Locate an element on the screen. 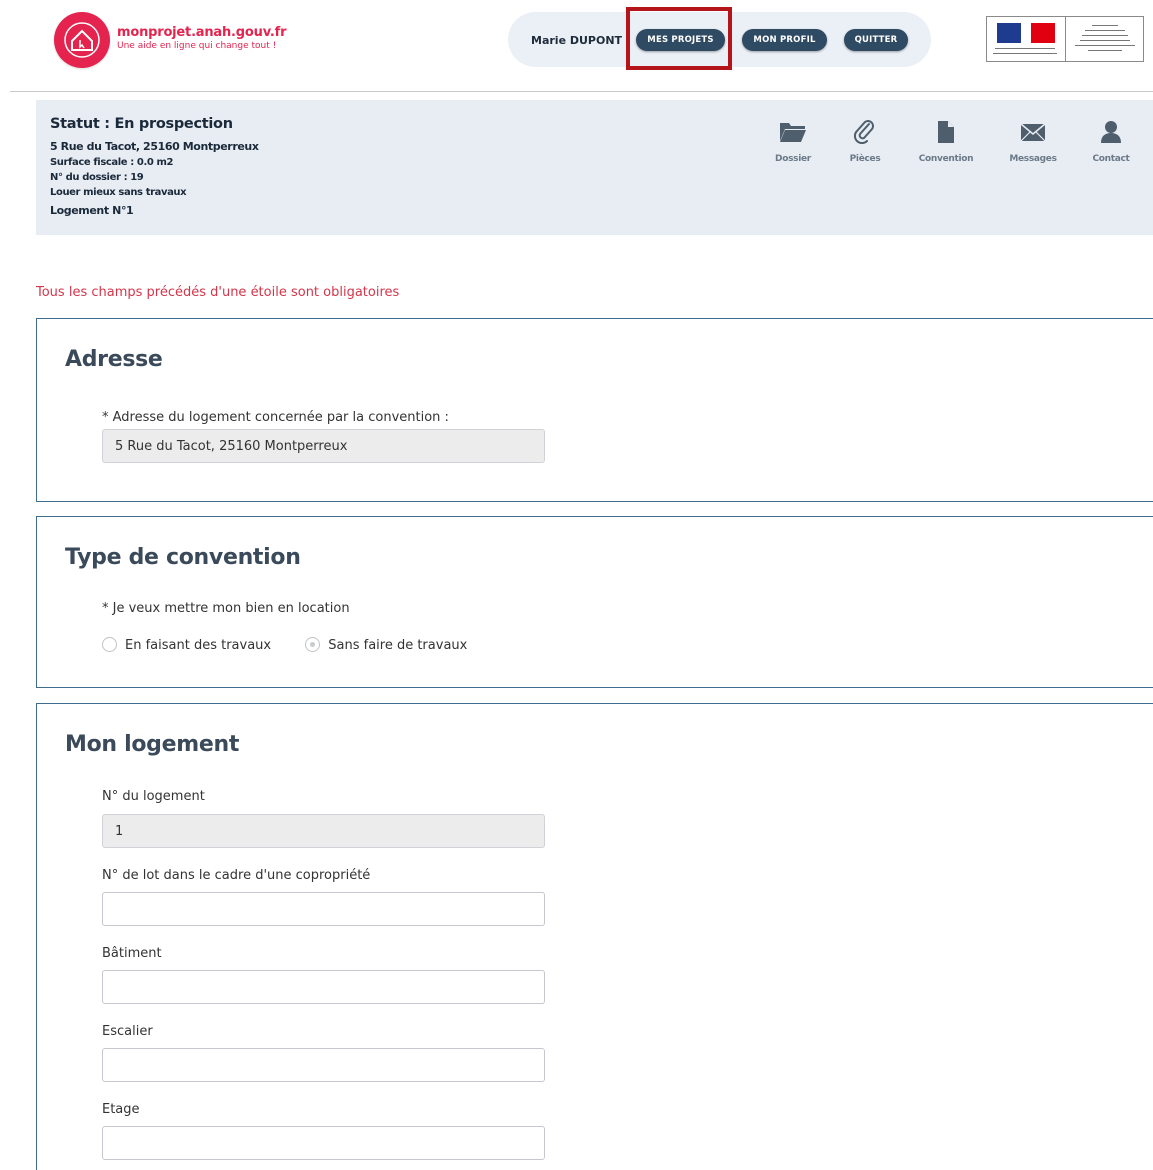  convention-label: * Je veux mettre mon bien en location is located at coordinates (226, 608).